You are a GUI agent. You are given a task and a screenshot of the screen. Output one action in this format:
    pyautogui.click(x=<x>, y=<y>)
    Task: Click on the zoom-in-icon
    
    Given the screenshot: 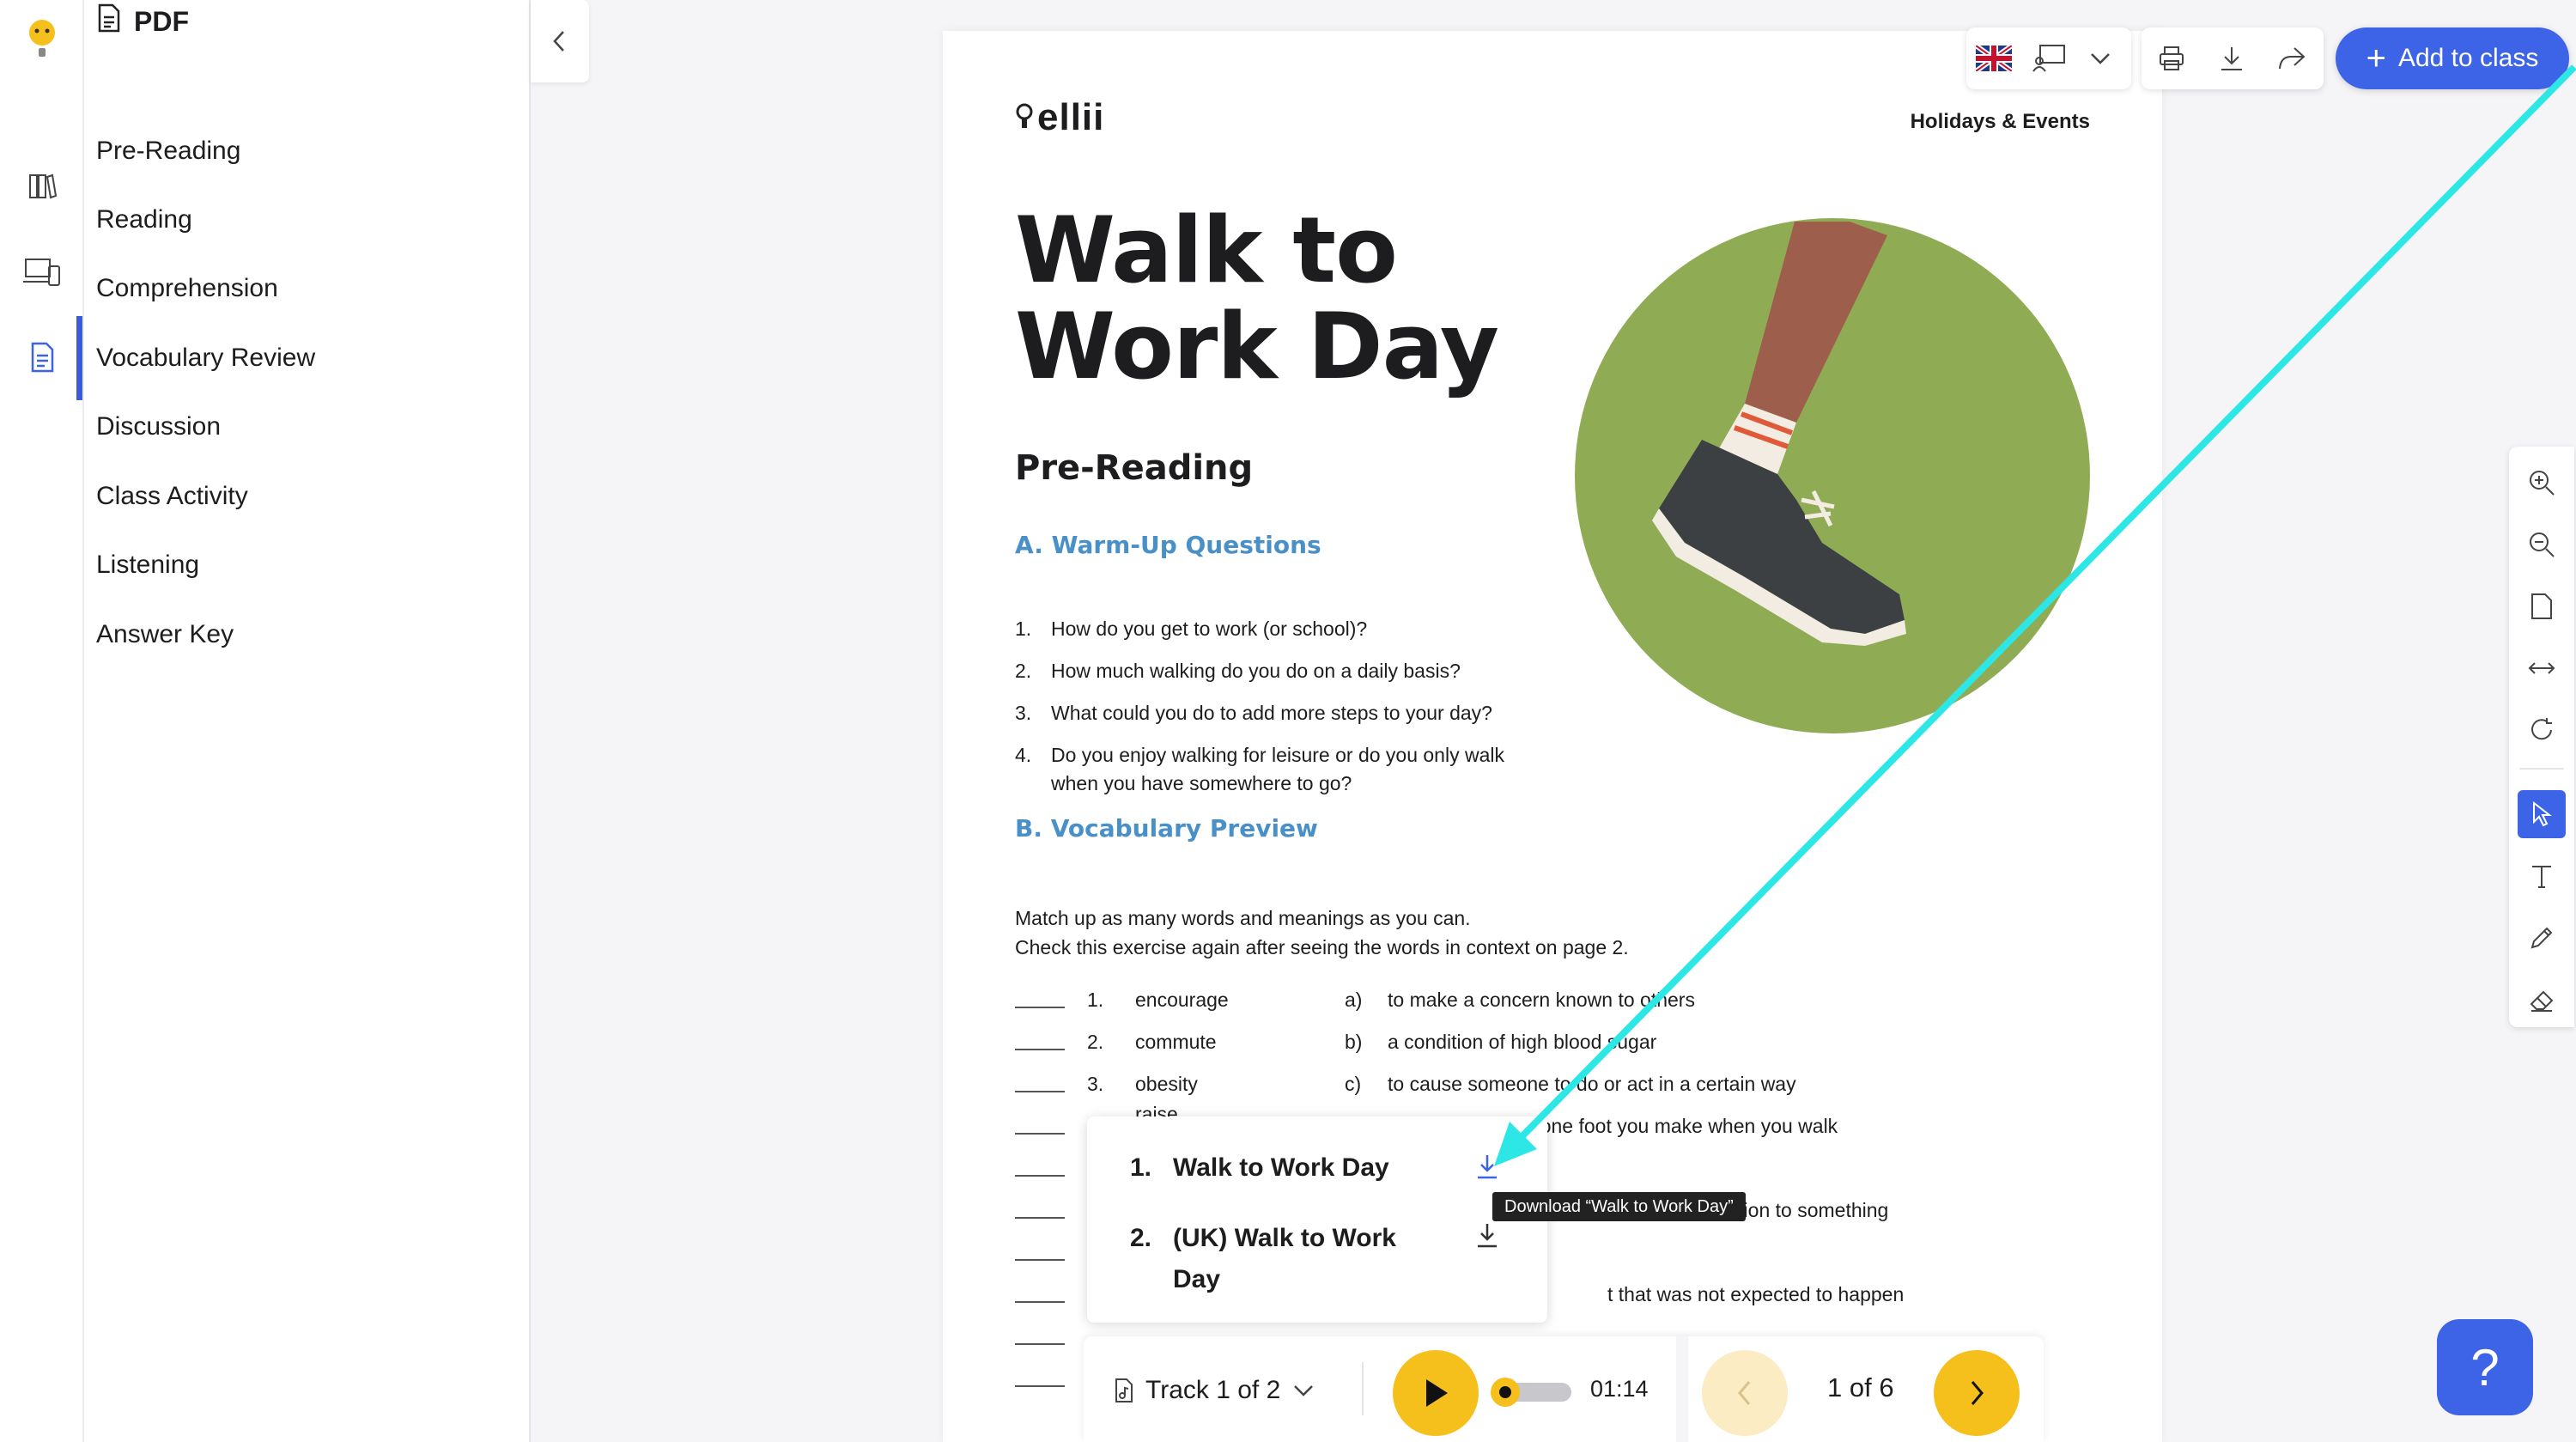 What is the action you would take?
    pyautogui.click(x=2543, y=483)
    